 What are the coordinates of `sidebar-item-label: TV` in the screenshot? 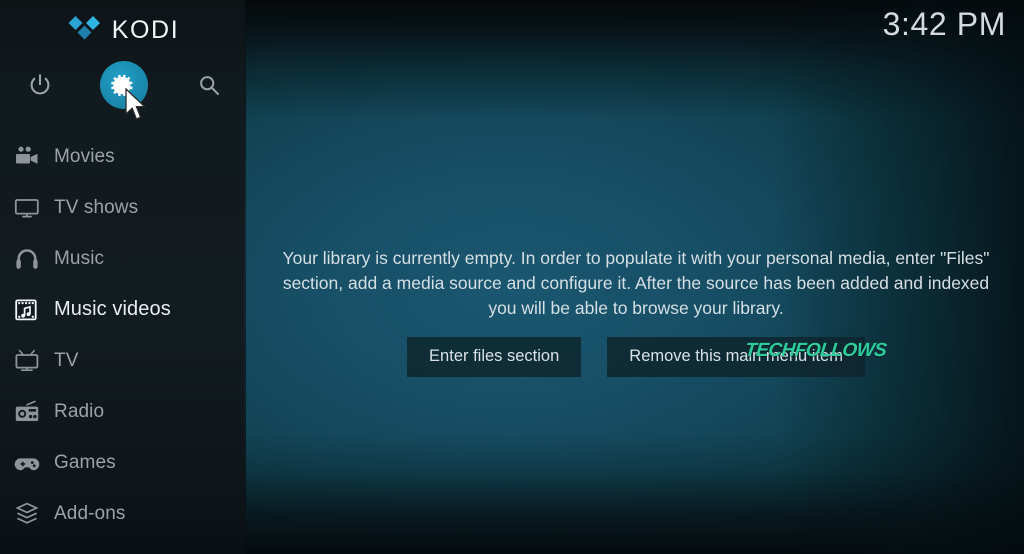 It's located at (66, 360).